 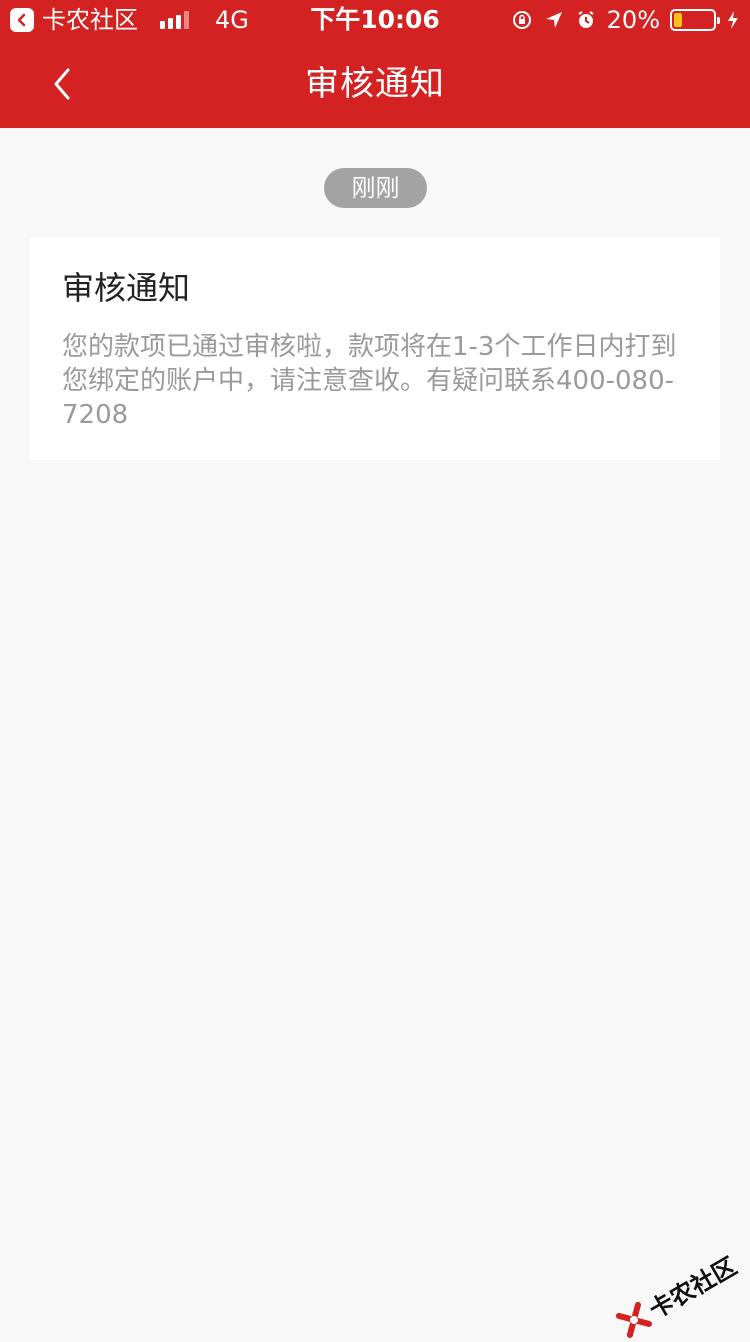 I want to click on watermark-text: 卡农社区, so click(x=691, y=1286).